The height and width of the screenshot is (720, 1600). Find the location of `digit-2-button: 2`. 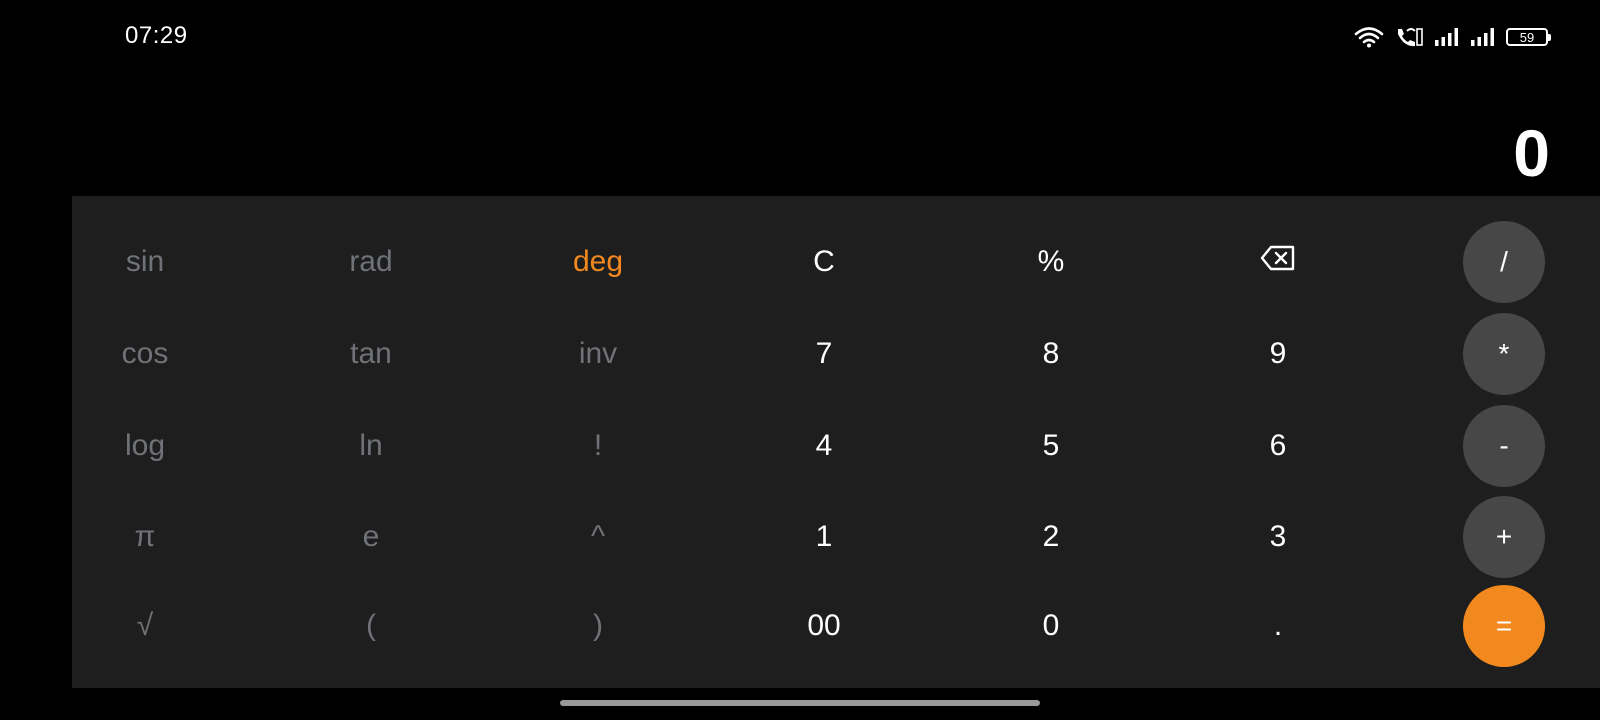

digit-2-button: 2 is located at coordinates (1051, 537).